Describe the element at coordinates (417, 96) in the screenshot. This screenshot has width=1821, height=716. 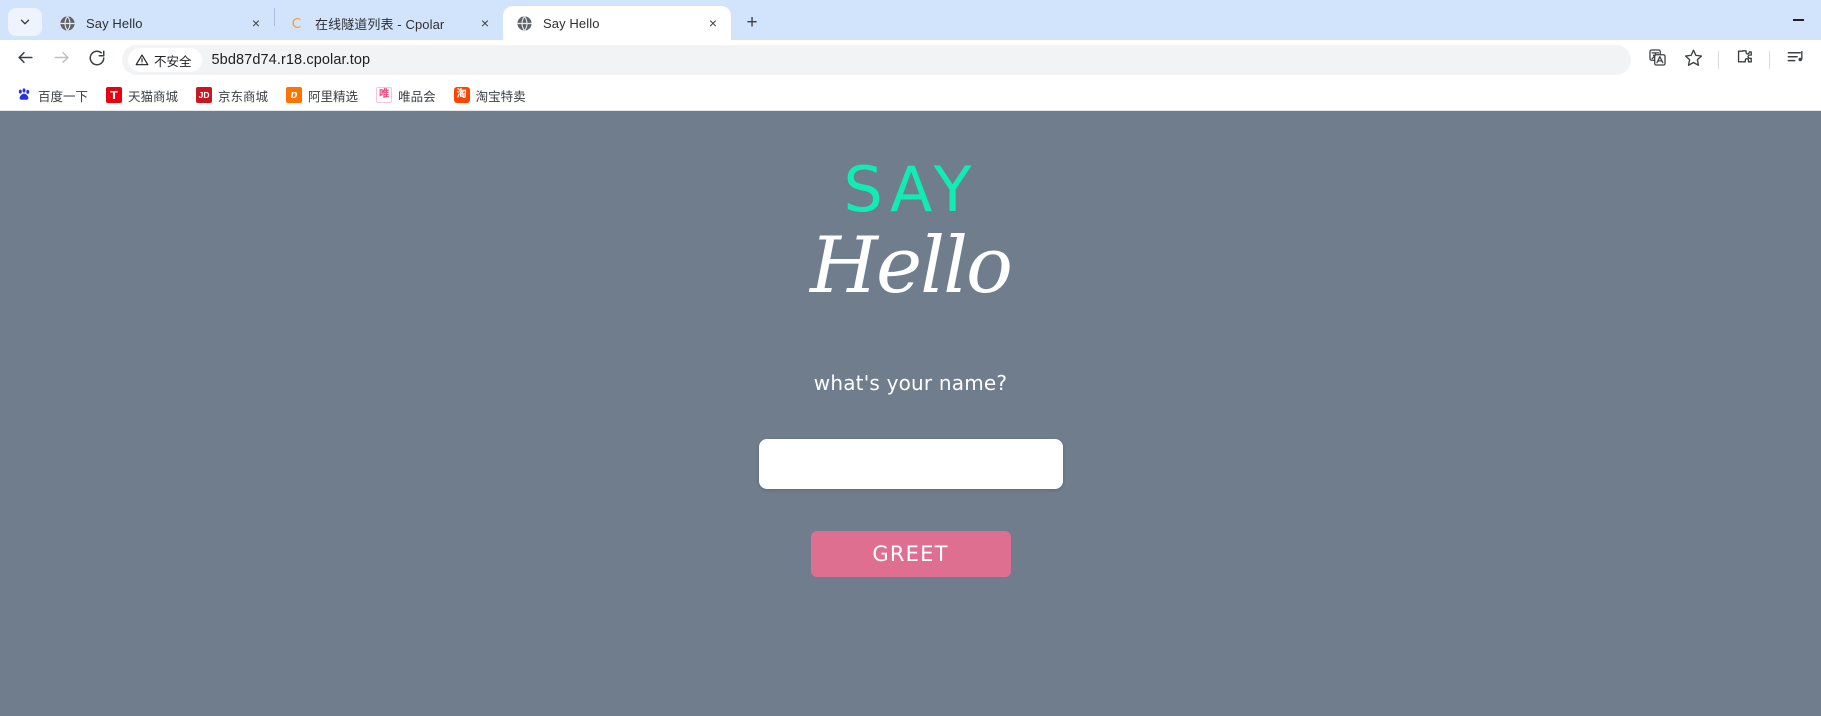
I see `bookmark-label: 唯品会` at that location.